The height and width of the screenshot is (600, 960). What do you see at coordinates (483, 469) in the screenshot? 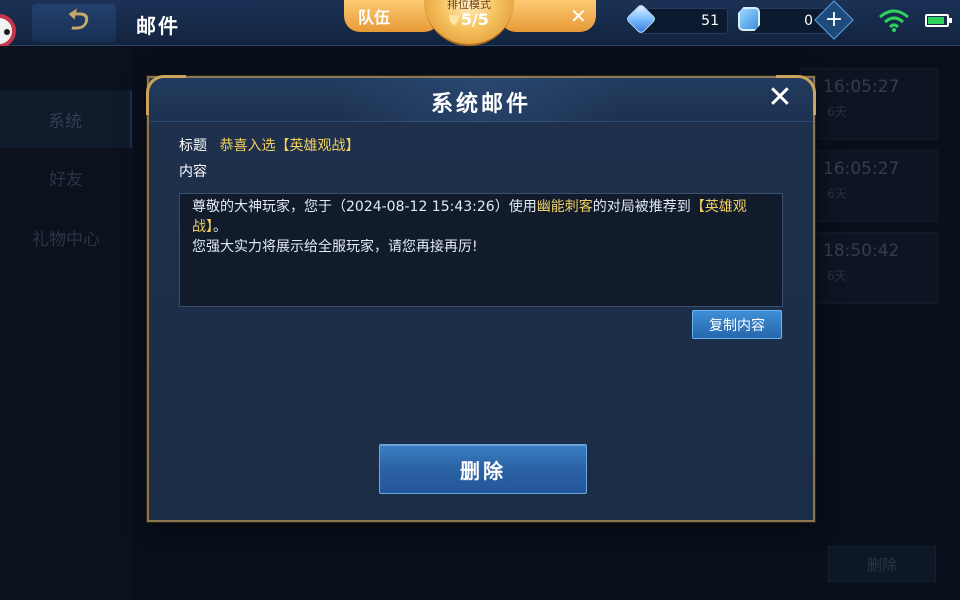
I see `delete-button: 删除` at bounding box center [483, 469].